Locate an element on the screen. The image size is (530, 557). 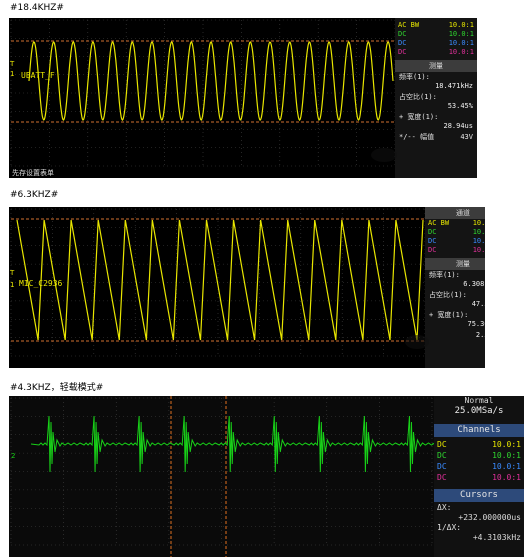
measurement-value: 53.45% is located at coordinates (460, 106).